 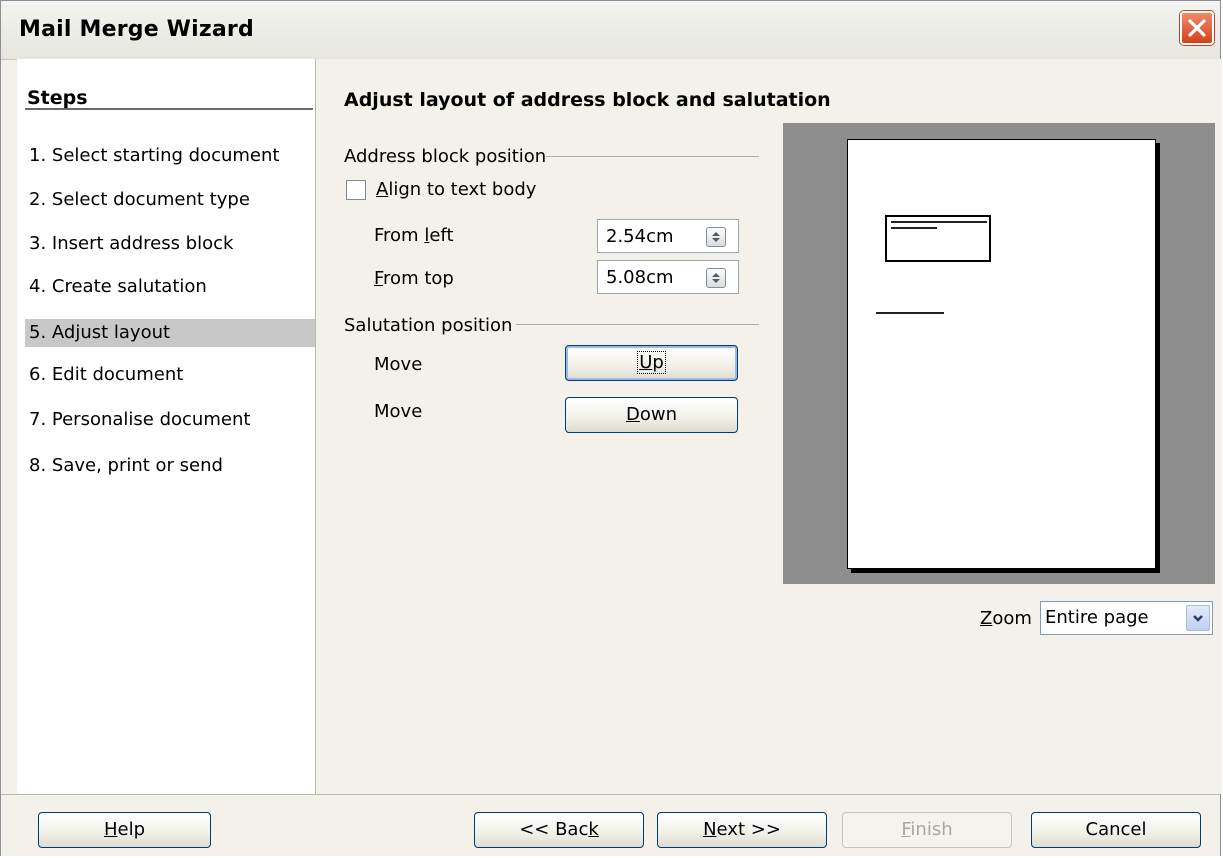 What do you see at coordinates (1116, 830) in the screenshot?
I see `cancel-button: Cancel` at bounding box center [1116, 830].